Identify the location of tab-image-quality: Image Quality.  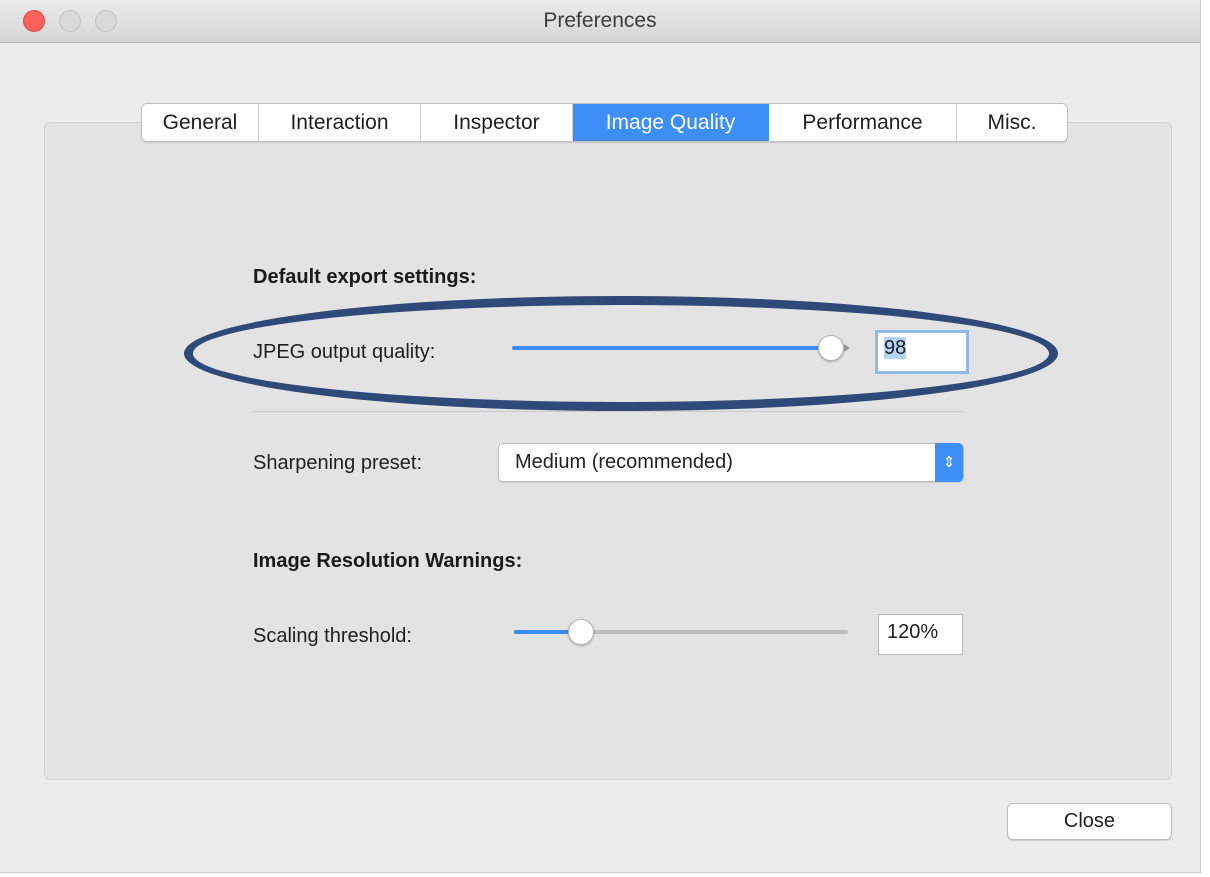
(671, 122).